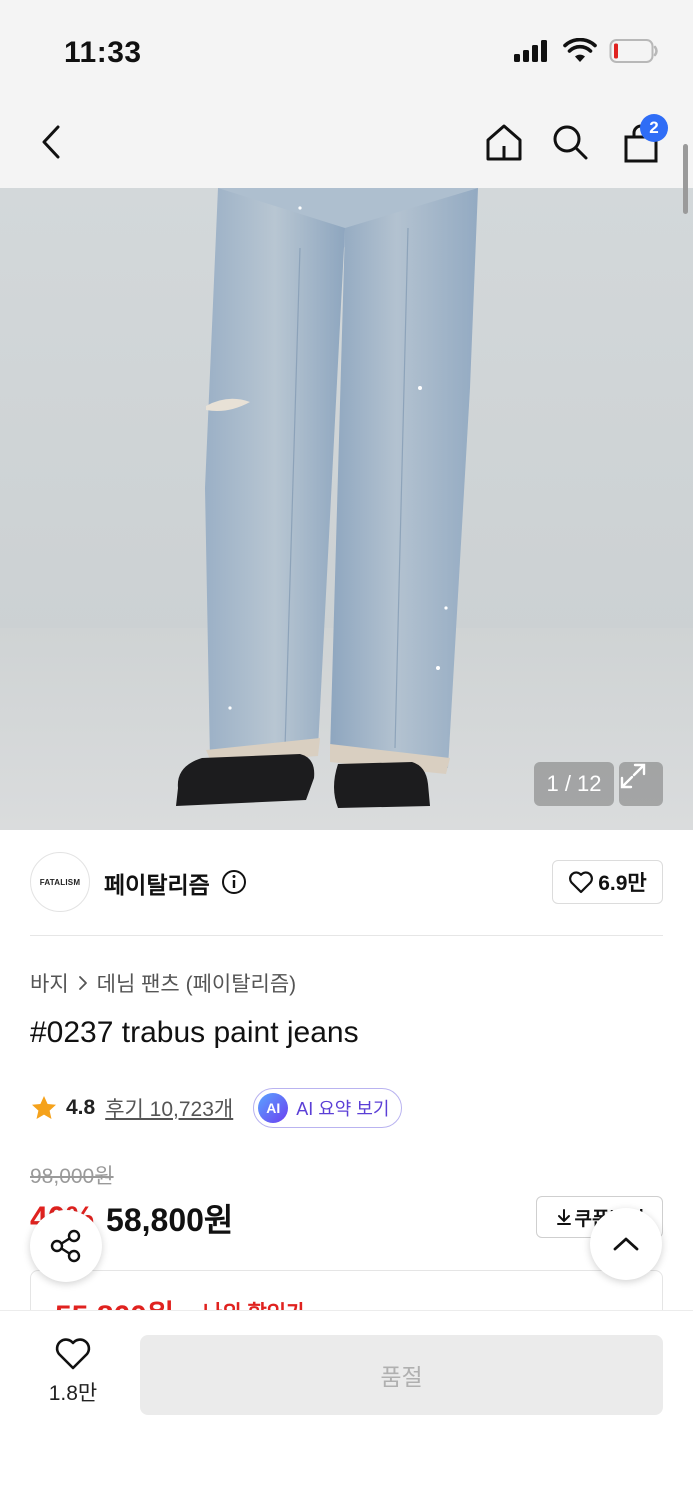 Image resolution: width=693 pixels, height=1500 pixels. What do you see at coordinates (49, 983) in the screenshot?
I see `breadcrumb-category: 바지` at bounding box center [49, 983].